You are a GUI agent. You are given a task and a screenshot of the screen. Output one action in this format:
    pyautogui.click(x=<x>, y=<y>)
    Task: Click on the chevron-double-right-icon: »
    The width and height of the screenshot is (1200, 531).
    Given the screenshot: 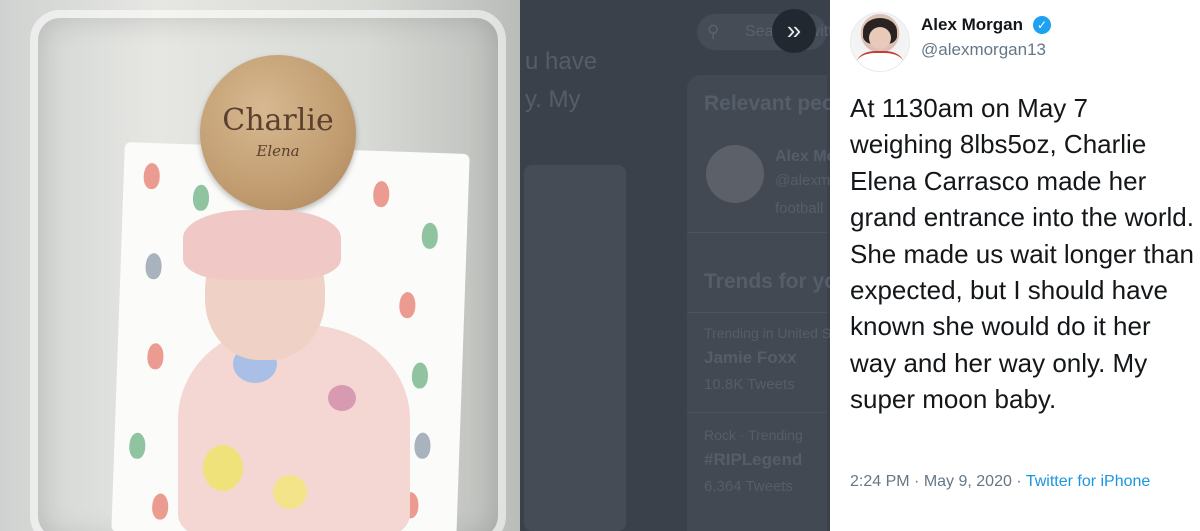 What is the action you would take?
    pyautogui.click(x=794, y=30)
    